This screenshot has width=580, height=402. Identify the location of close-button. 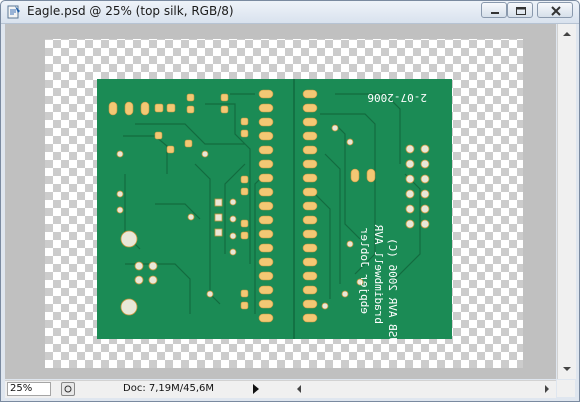
(555, 10).